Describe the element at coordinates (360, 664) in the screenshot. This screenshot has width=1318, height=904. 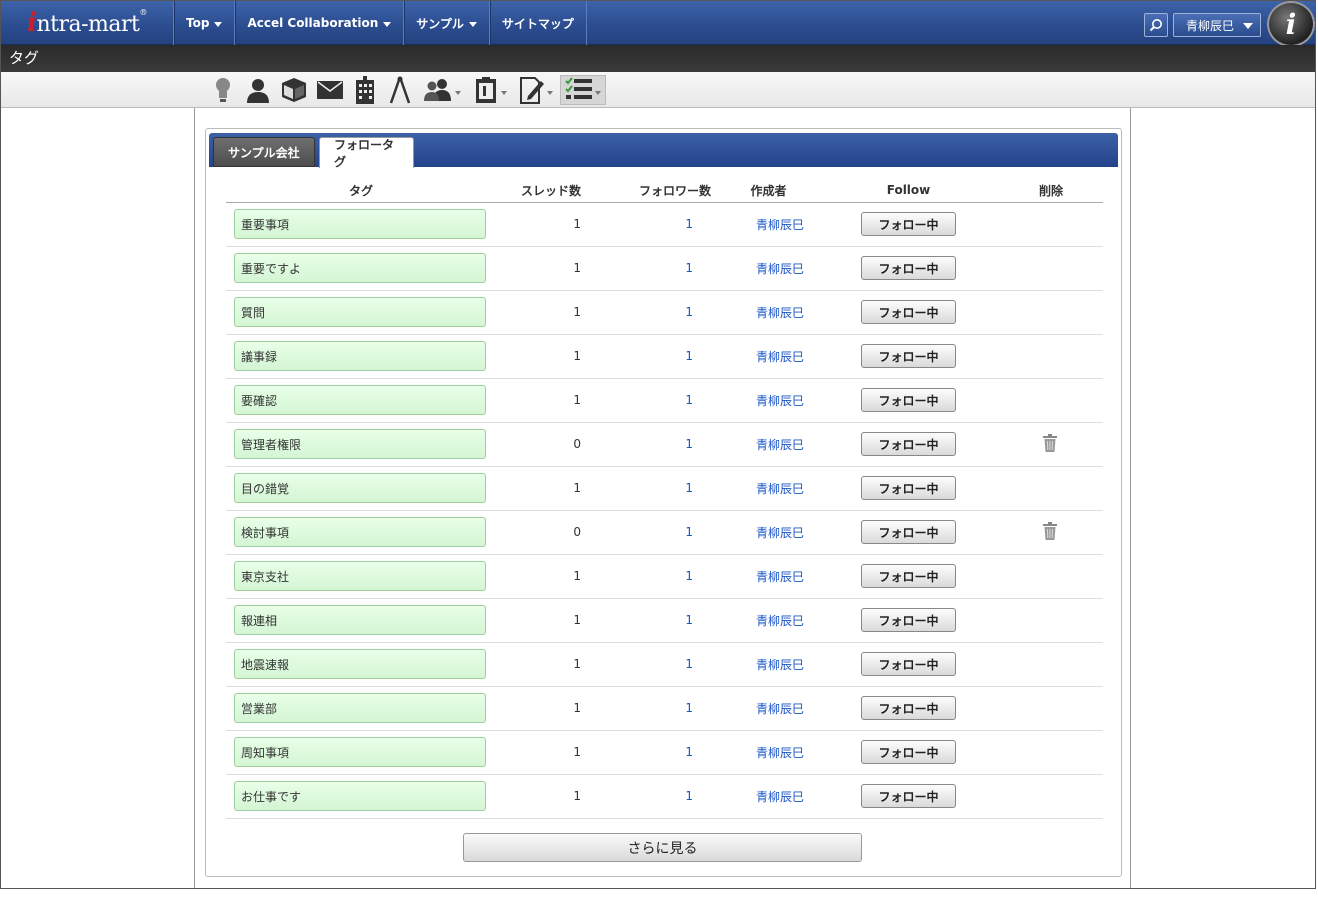
I see `tag-chip: 地震速報` at that location.